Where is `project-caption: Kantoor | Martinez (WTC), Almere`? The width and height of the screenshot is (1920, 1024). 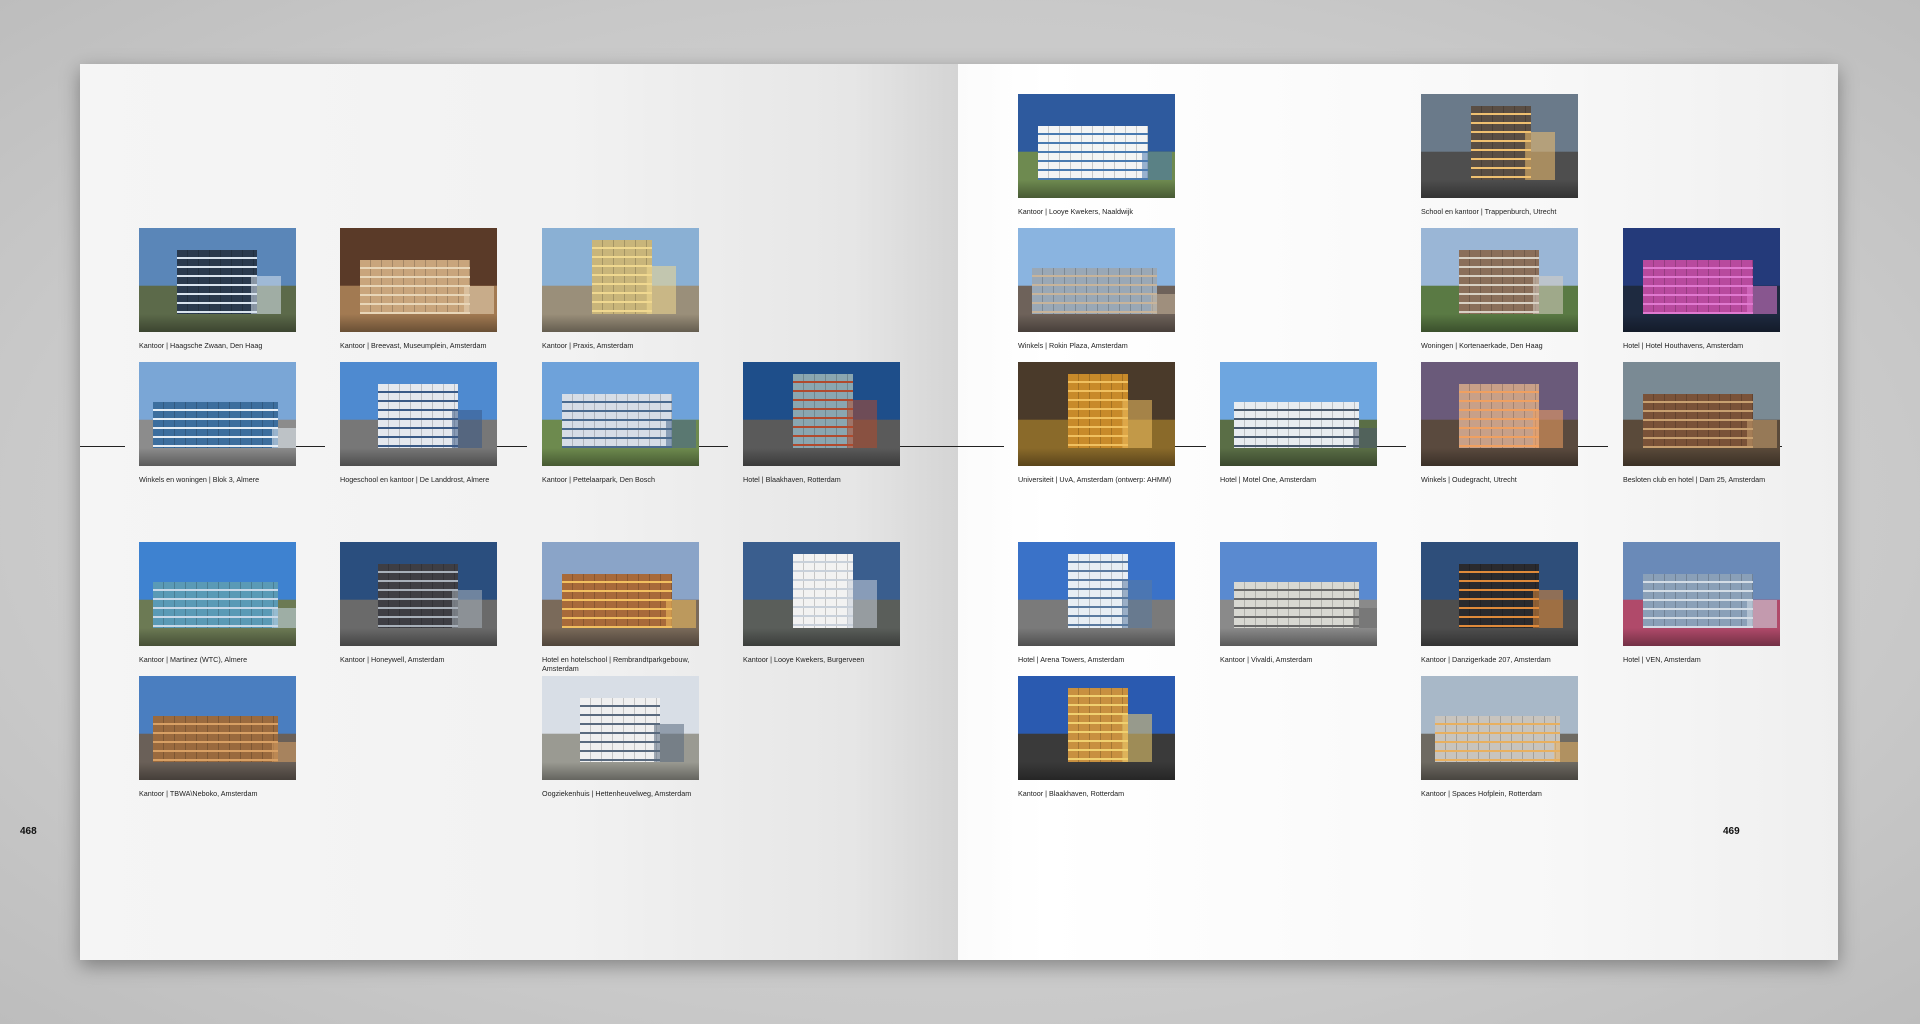 project-caption: Kantoor | Martinez (WTC), Almere is located at coordinates (193, 659).